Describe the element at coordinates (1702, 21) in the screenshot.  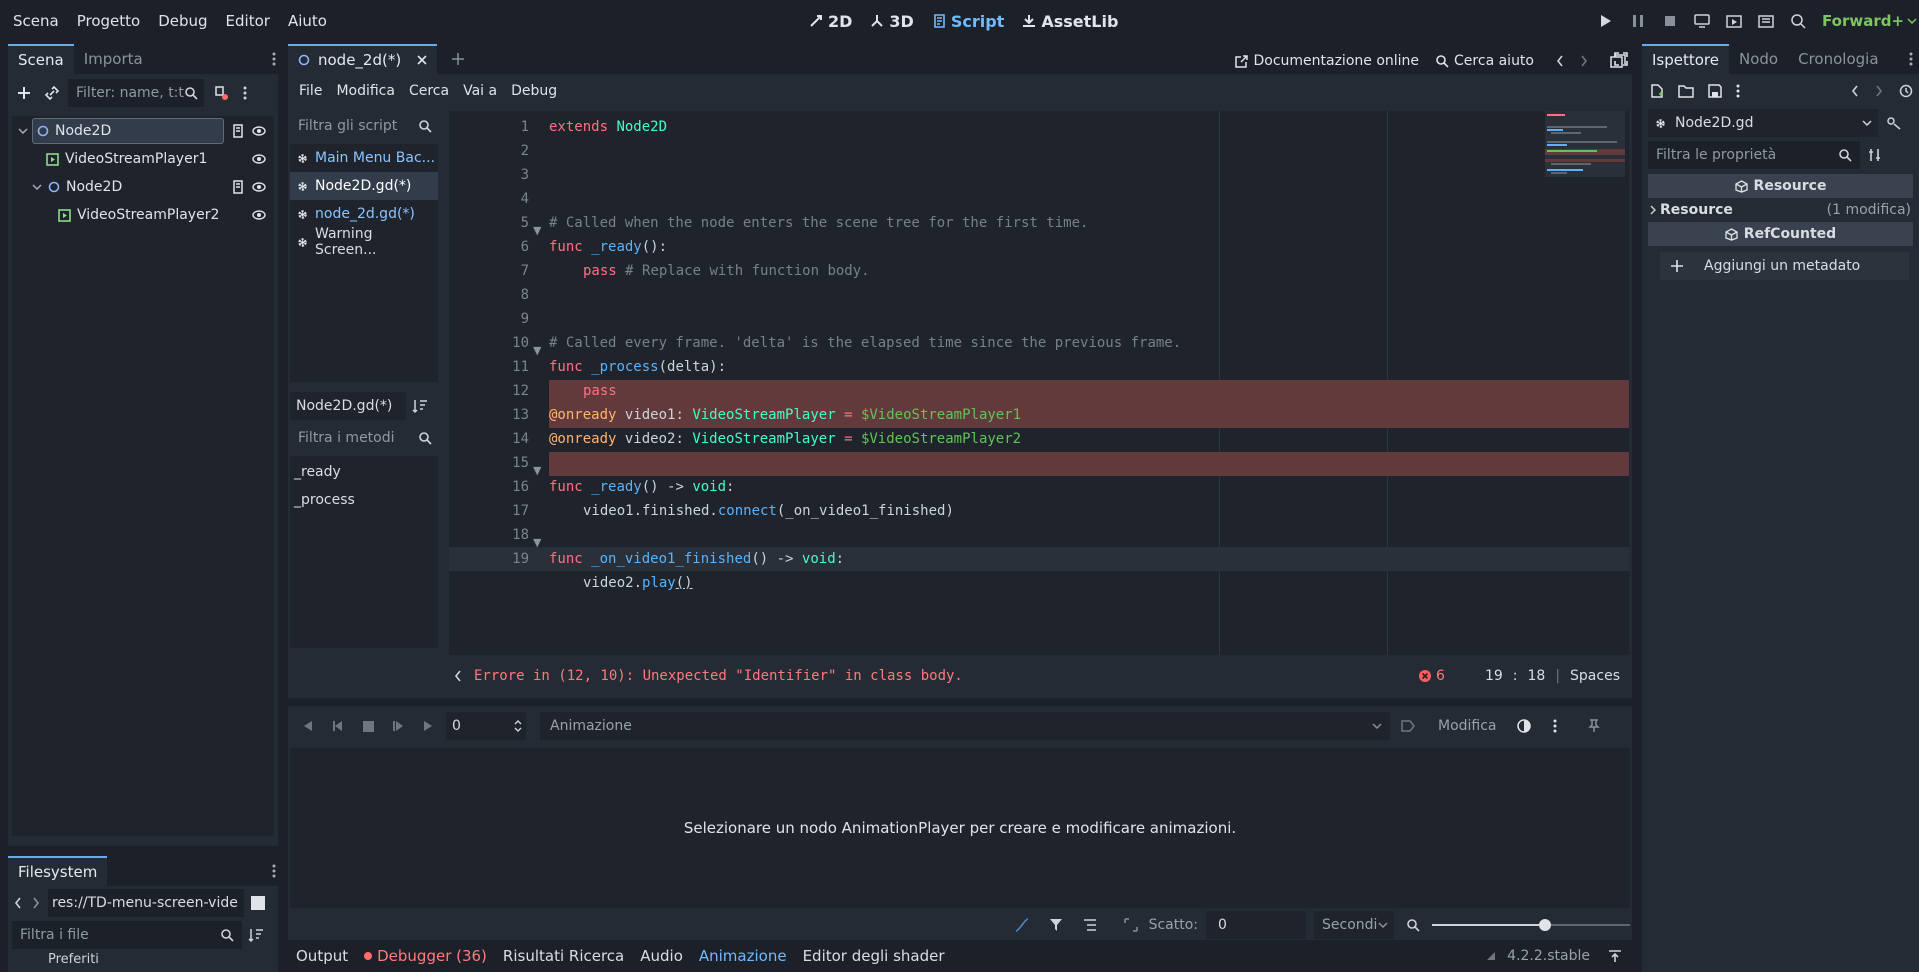
I see `remote-debug-icon` at that location.